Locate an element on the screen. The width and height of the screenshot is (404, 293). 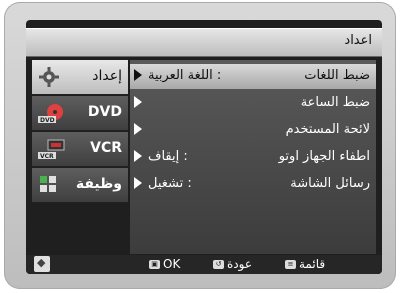
sidebar-item-setup: إعداد is located at coordinates (80, 77).